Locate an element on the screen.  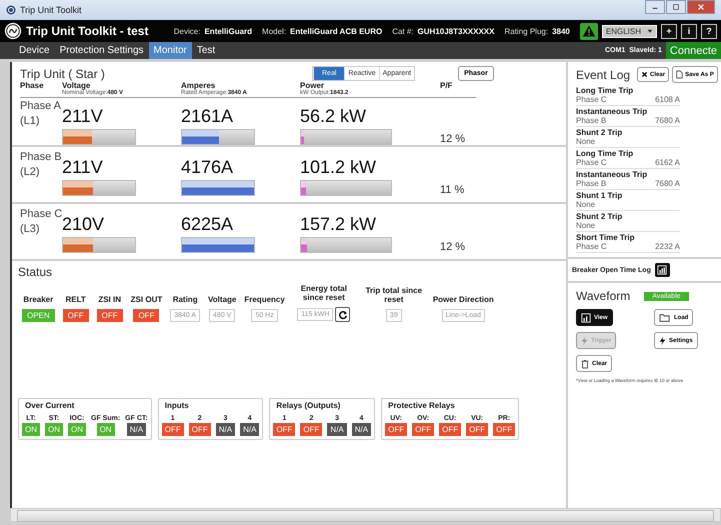
status-label: RELT is located at coordinates (76, 299).